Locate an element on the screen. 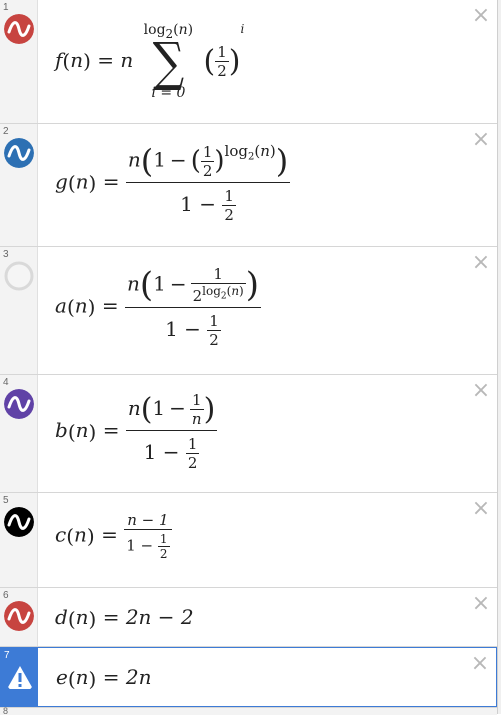  row-gutter: 3 is located at coordinates (19, 310).